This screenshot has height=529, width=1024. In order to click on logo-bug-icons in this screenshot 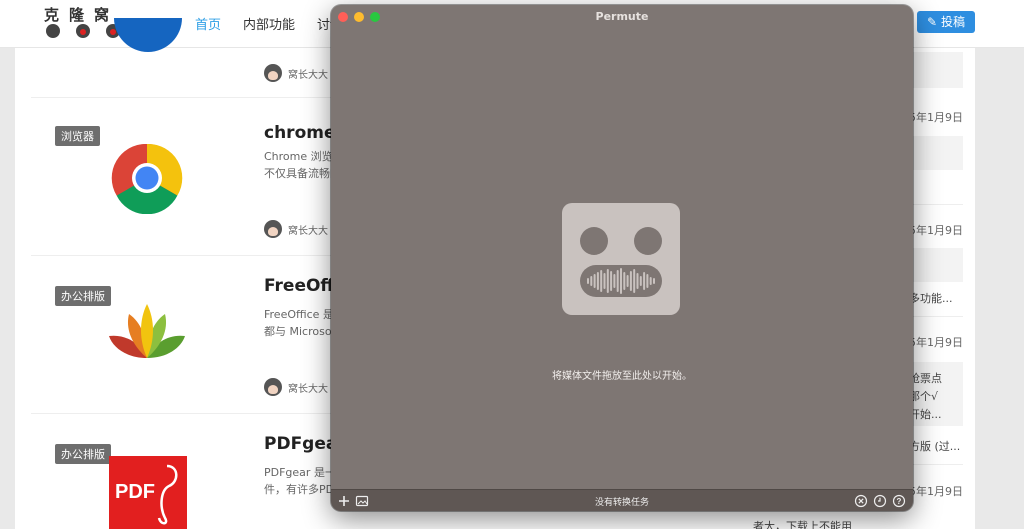, I will do `click(83, 31)`.